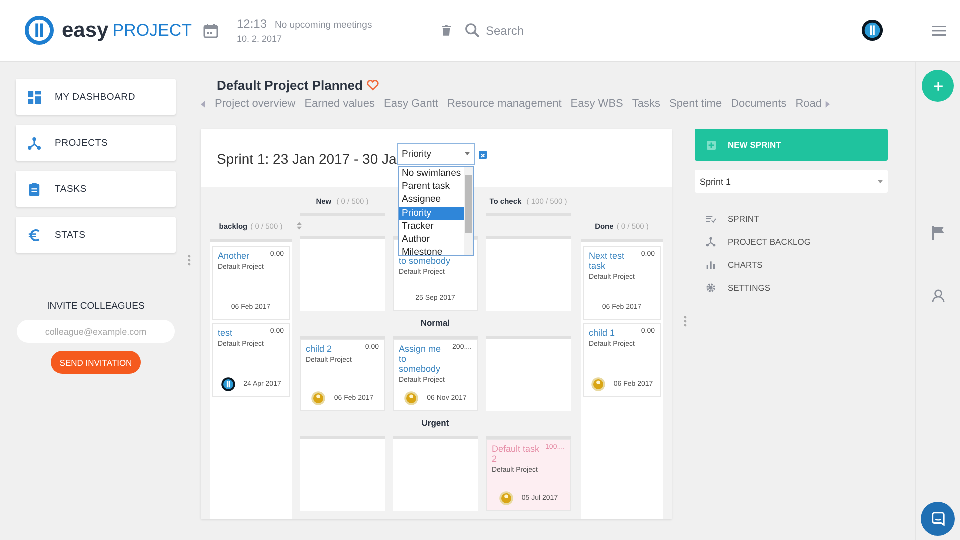 The height and width of the screenshot is (540, 960). I want to click on meetings-note: No upcoming meetings, so click(323, 25).